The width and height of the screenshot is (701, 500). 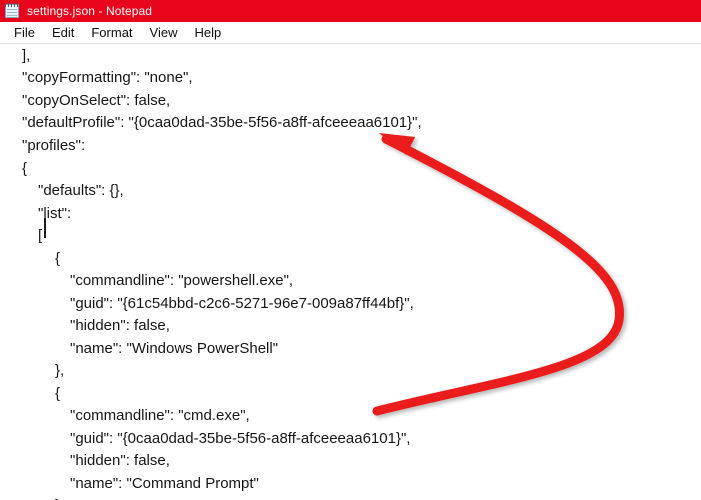 What do you see at coordinates (164, 483) in the screenshot?
I see `code-line: "name": "Command Prompt"` at bounding box center [164, 483].